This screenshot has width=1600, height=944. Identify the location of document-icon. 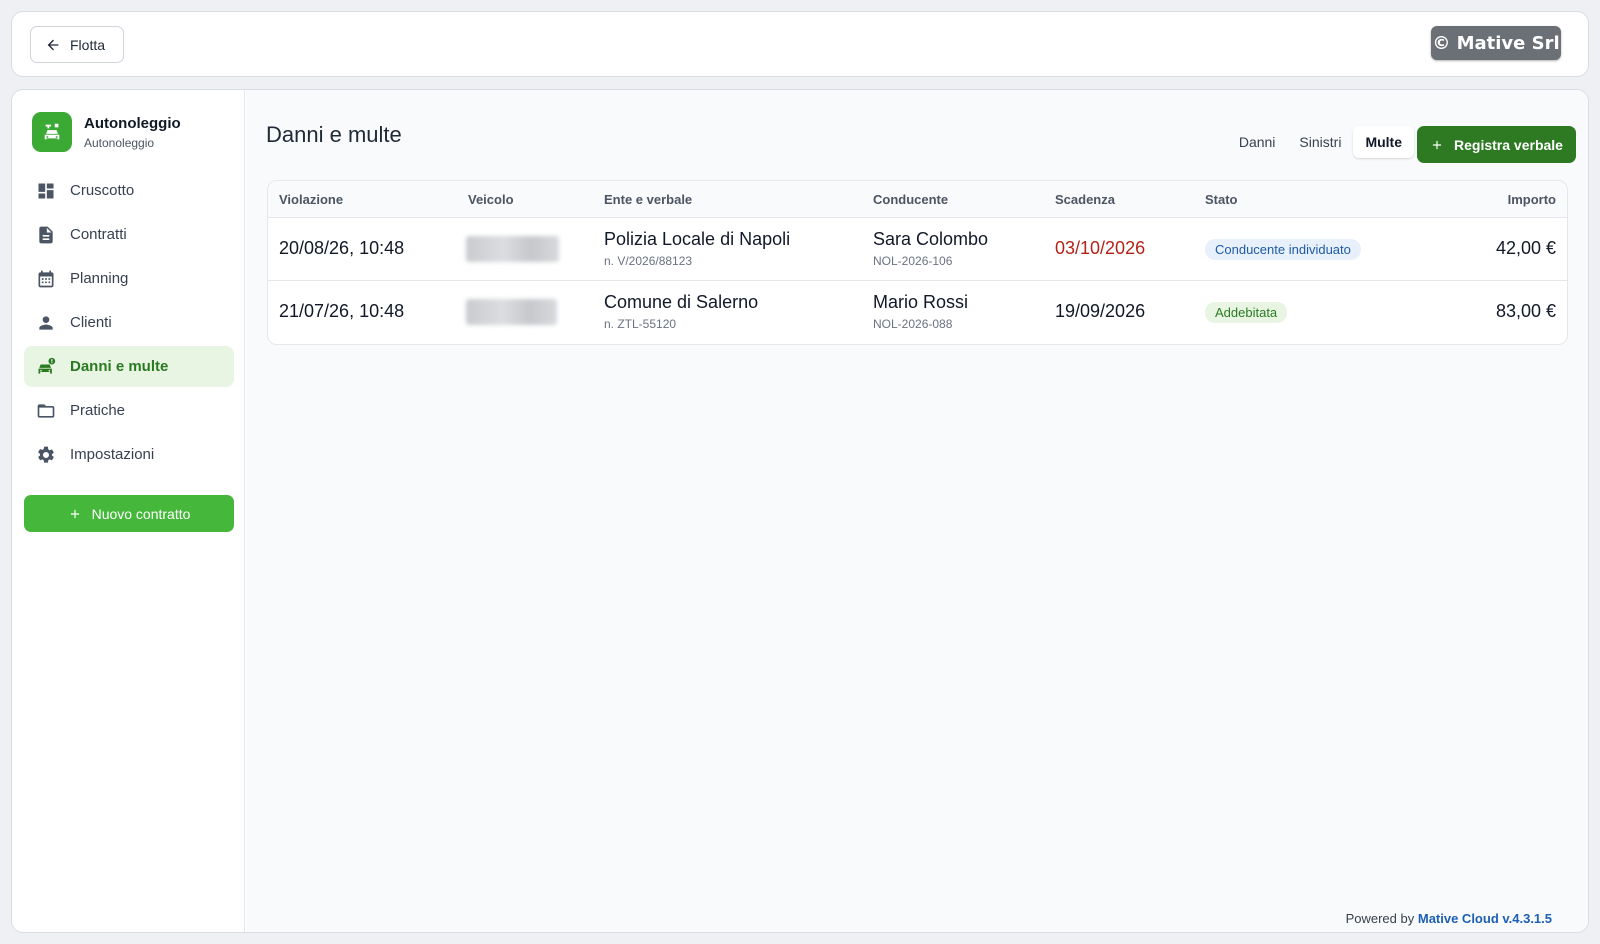
(46, 234).